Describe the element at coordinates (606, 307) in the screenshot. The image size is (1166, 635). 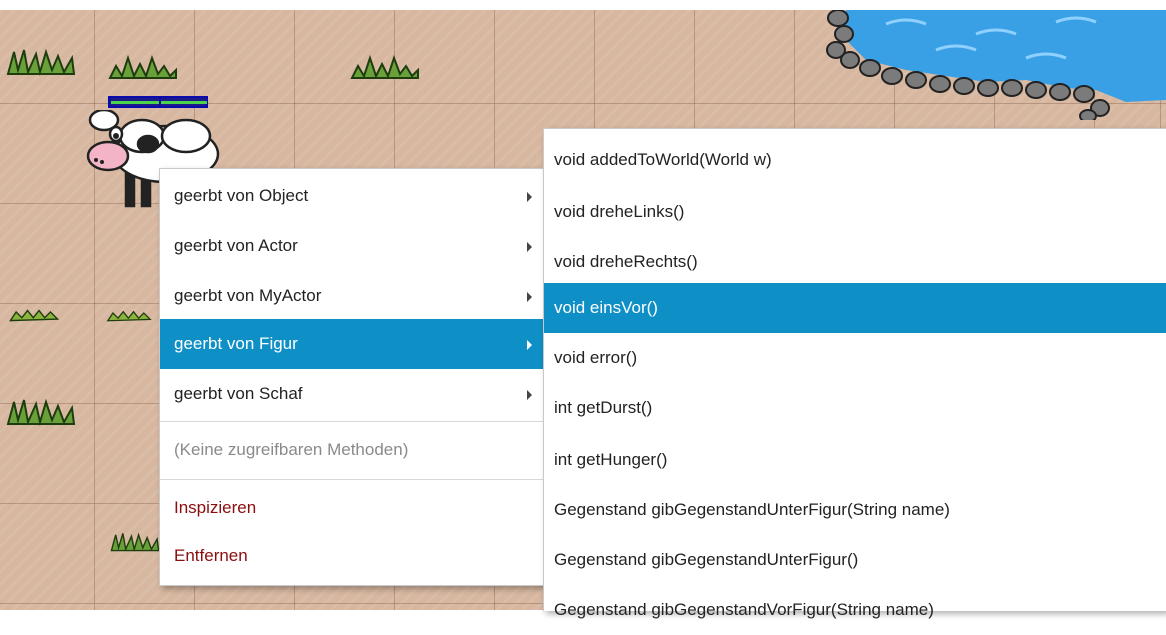
I see `method-label: void einsVor()` at that location.